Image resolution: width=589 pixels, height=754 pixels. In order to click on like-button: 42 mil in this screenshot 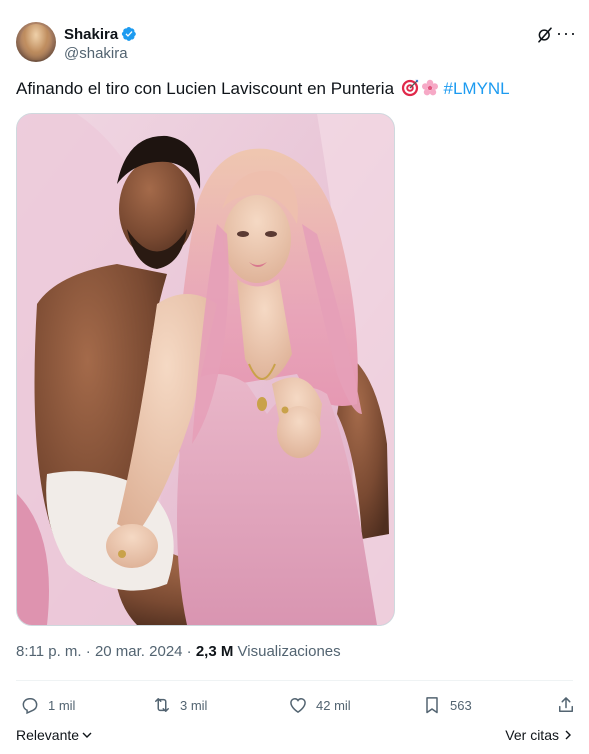, I will do `click(319, 705)`.